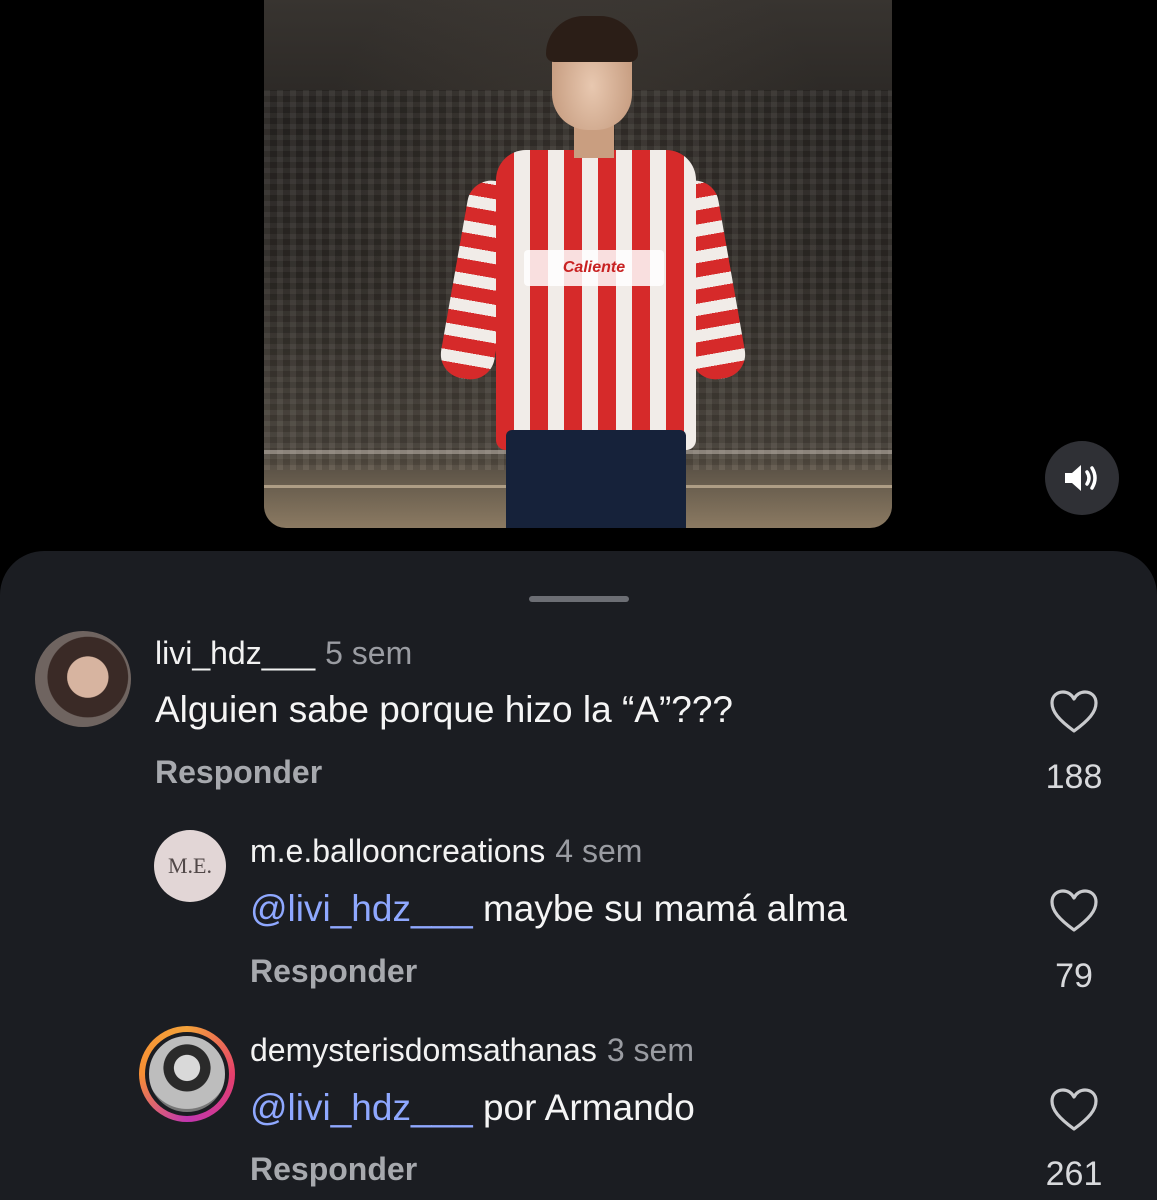 The height and width of the screenshot is (1200, 1157). What do you see at coordinates (1074, 976) in the screenshot?
I see `like-count: 79` at bounding box center [1074, 976].